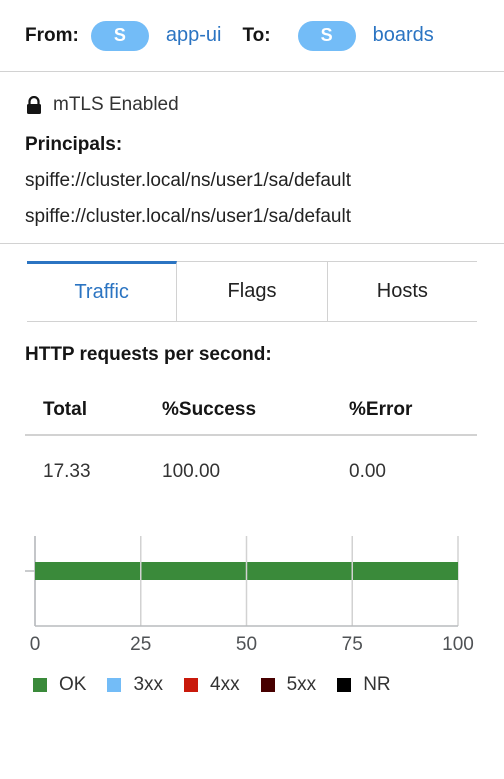 This screenshot has width=504, height=779. What do you see at coordinates (225, 684) in the screenshot?
I see `legend-label: 4xx` at bounding box center [225, 684].